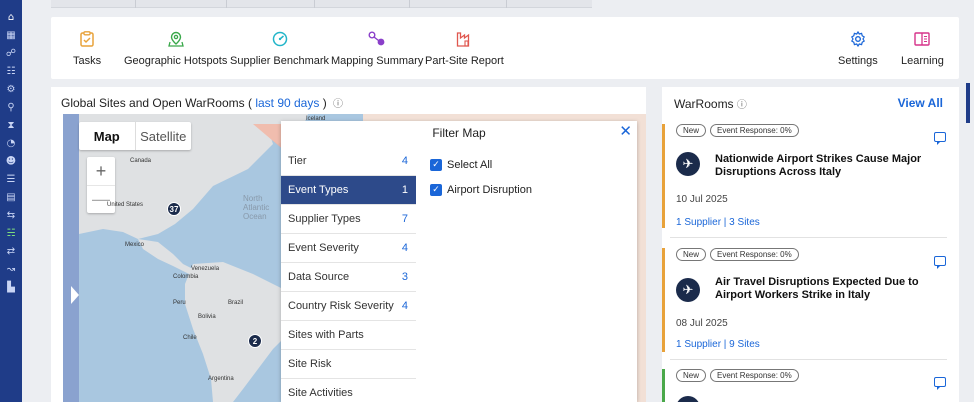 The width and height of the screenshot is (974, 402). I want to click on expand-arrow-icon, so click(75, 295).